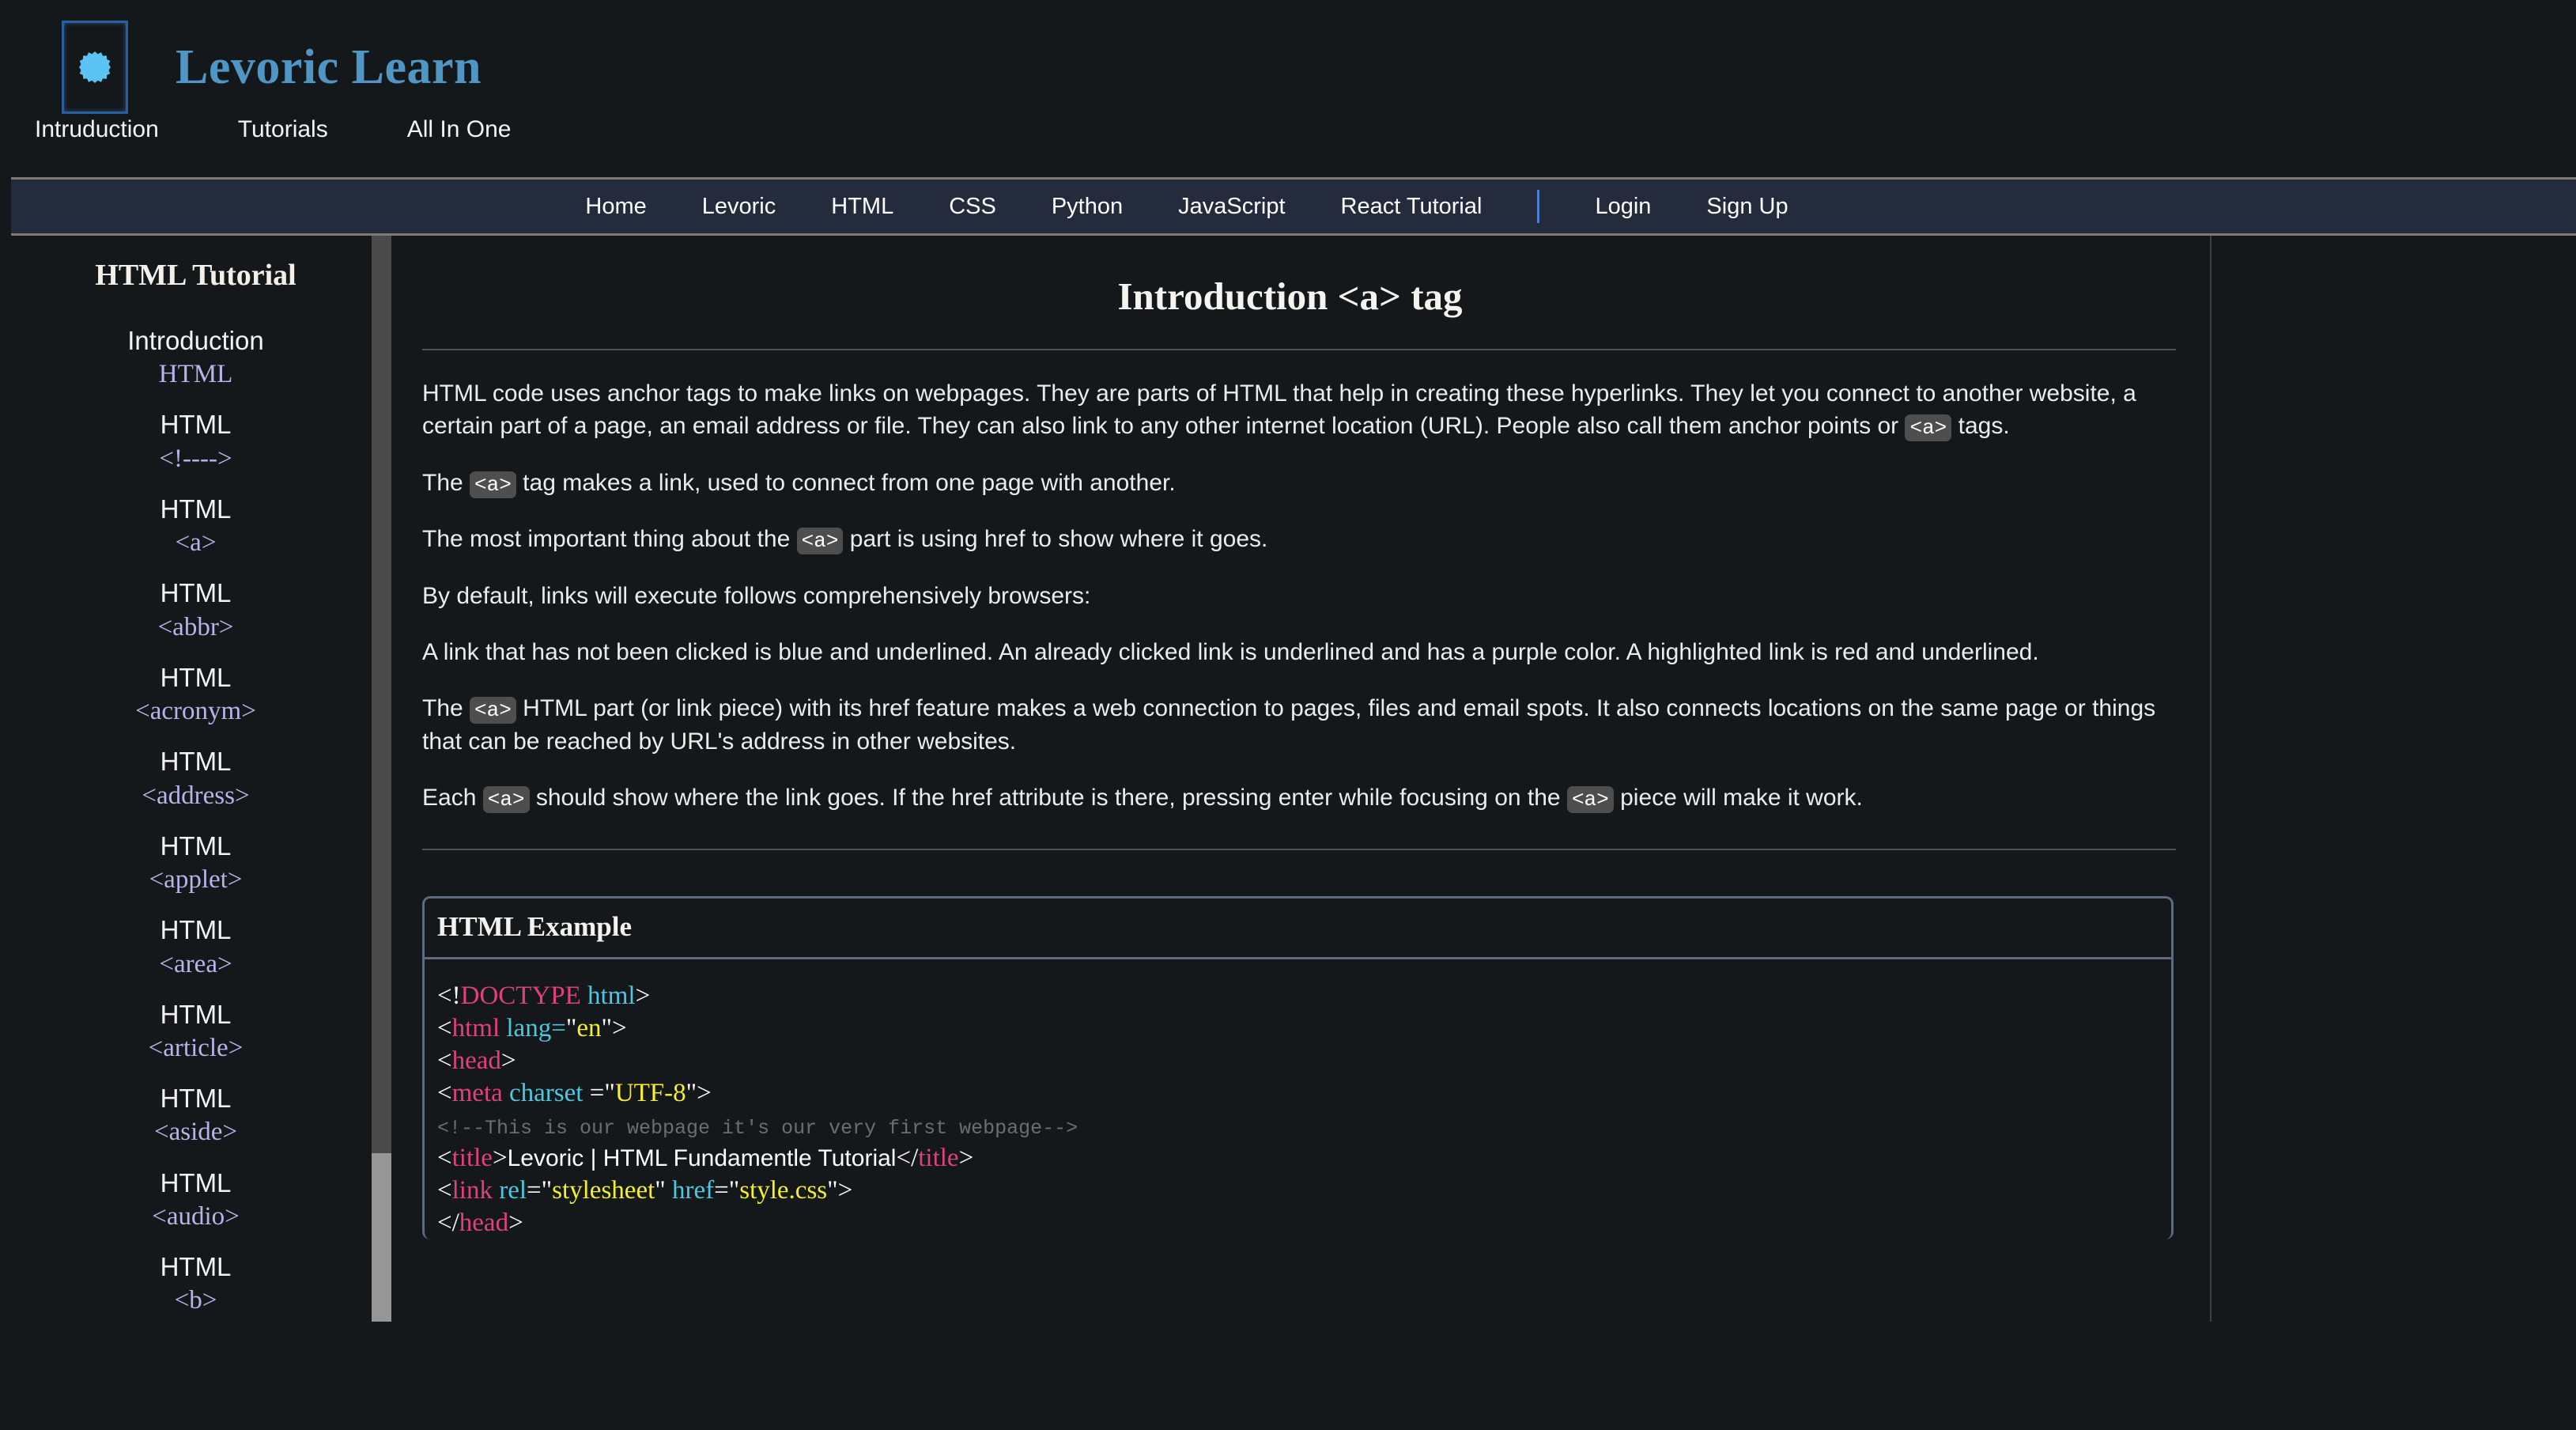 This screenshot has width=2576, height=1430. I want to click on code-token-attr: rel, so click(513, 1190).